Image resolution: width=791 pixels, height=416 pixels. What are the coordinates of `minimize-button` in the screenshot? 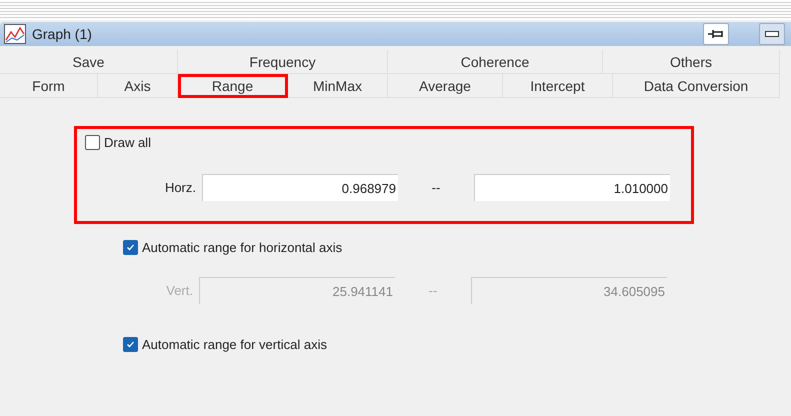 It's located at (772, 34).